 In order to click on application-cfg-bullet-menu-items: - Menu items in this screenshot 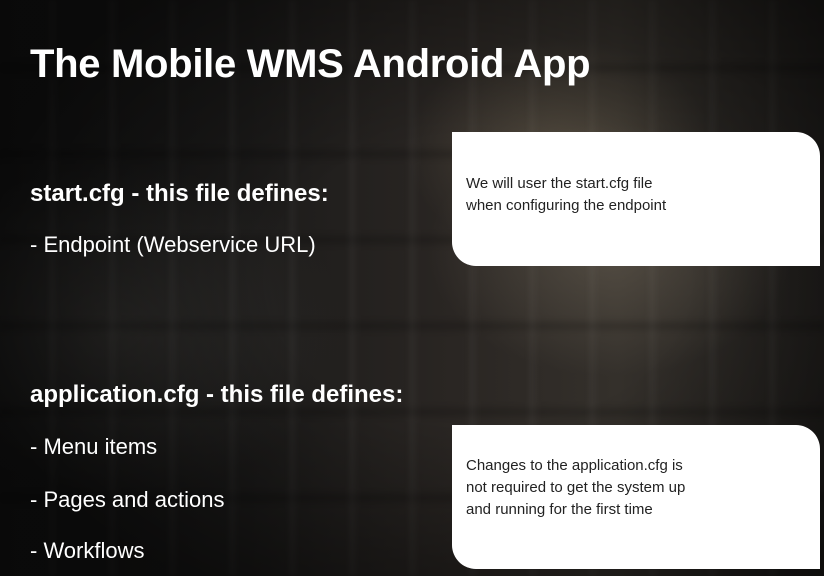, I will do `click(94, 446)`.